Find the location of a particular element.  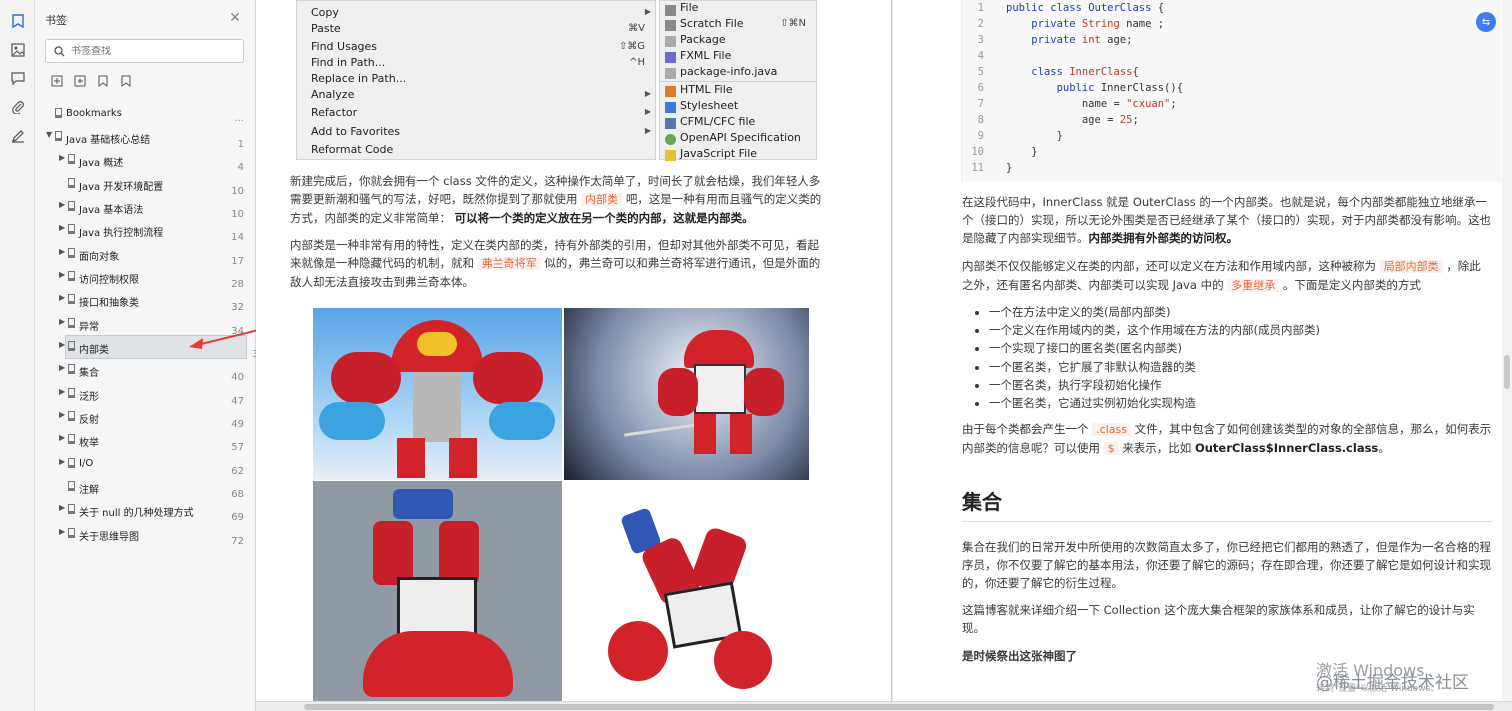

tree-item: ▶ 面向对象 17 is located at coordinates (145, 255).